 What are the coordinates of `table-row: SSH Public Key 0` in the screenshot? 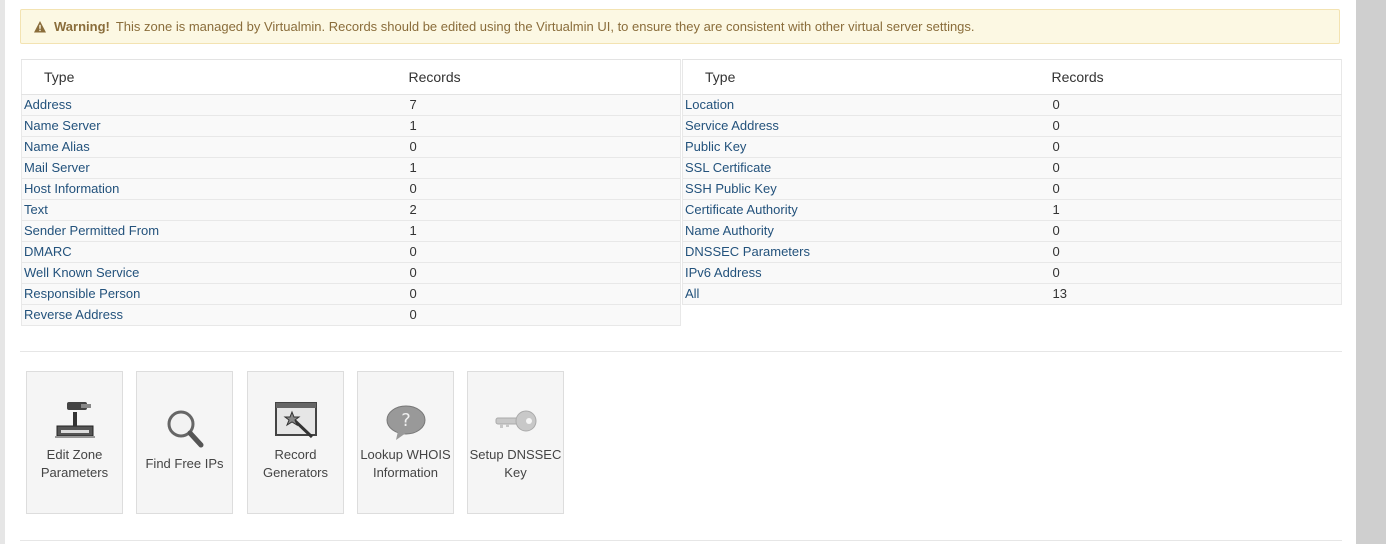 It's located at (1012, 189).